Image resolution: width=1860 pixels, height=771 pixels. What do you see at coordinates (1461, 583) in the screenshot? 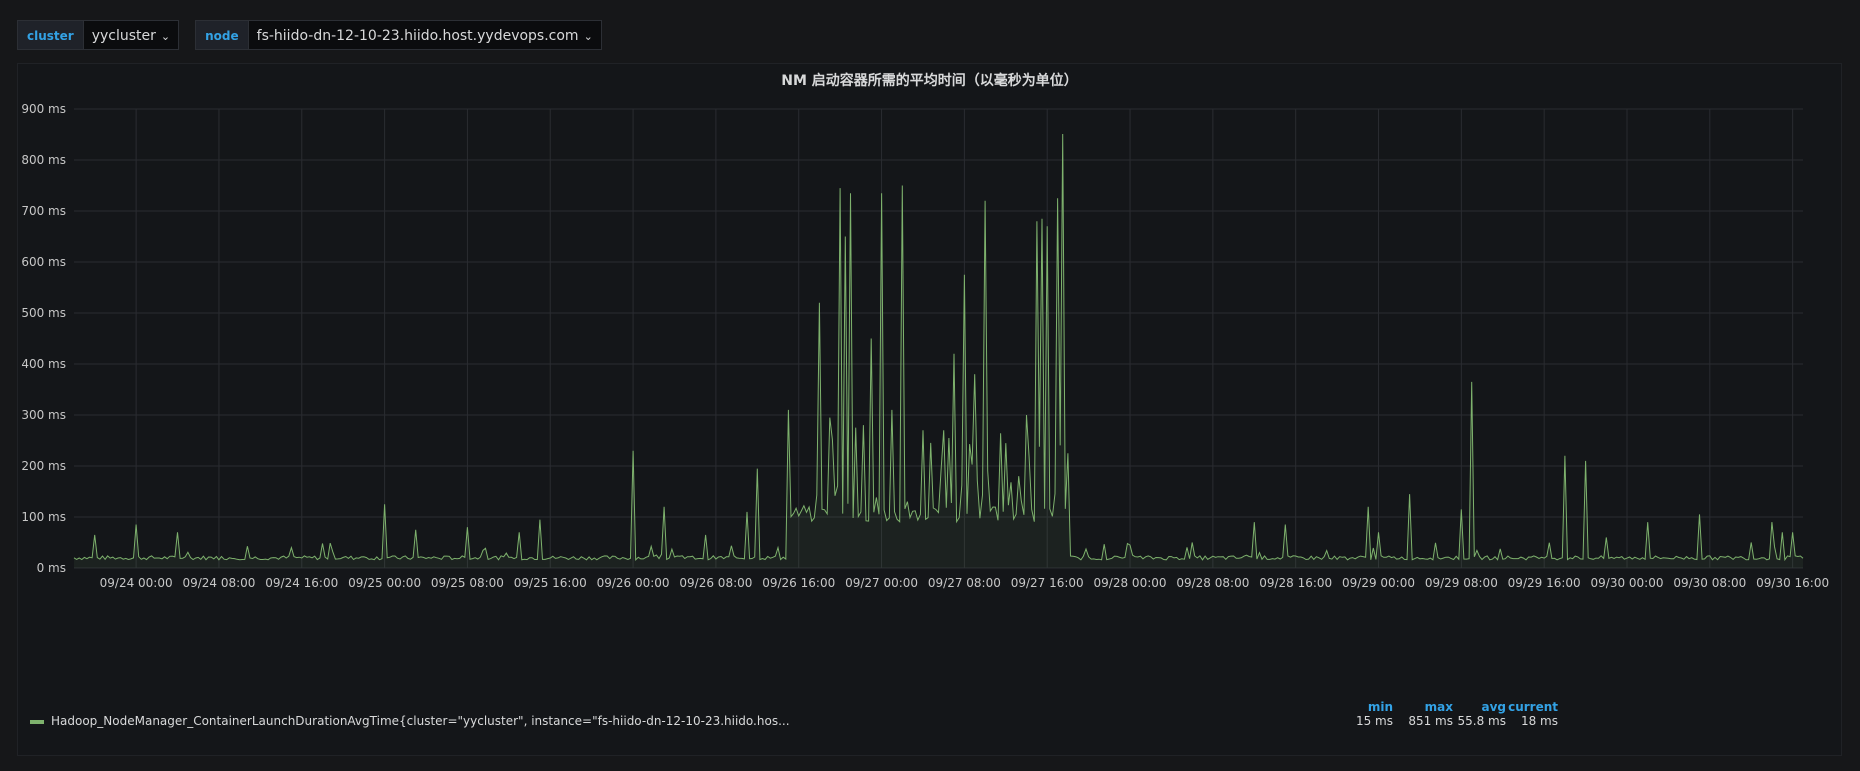
I see `x-tick-label: 09/29 08:00` at bounding box center [1461, 583].